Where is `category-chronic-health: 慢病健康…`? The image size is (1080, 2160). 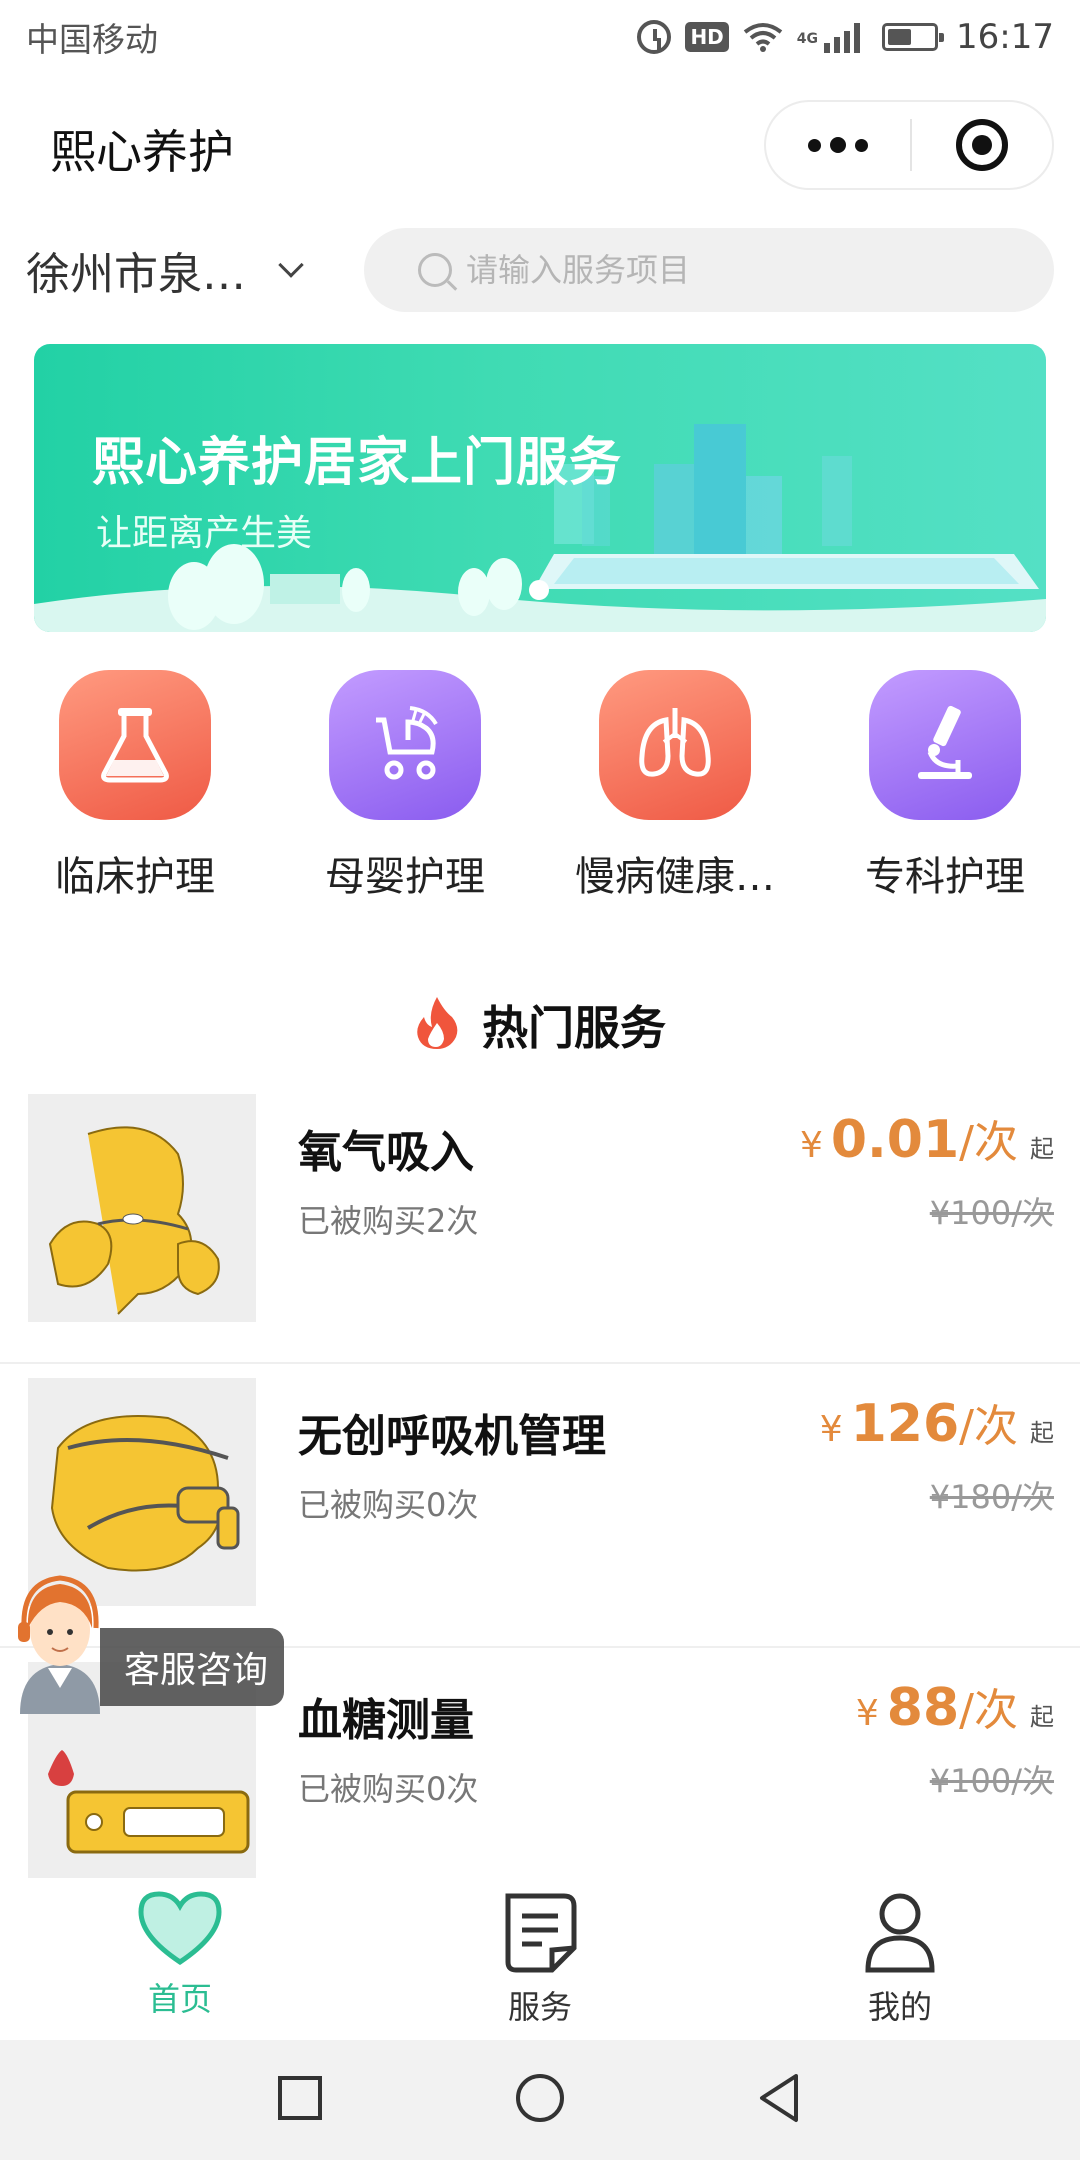
category-chronic-health: 慢病健康… is located at coordinates (675, 790).